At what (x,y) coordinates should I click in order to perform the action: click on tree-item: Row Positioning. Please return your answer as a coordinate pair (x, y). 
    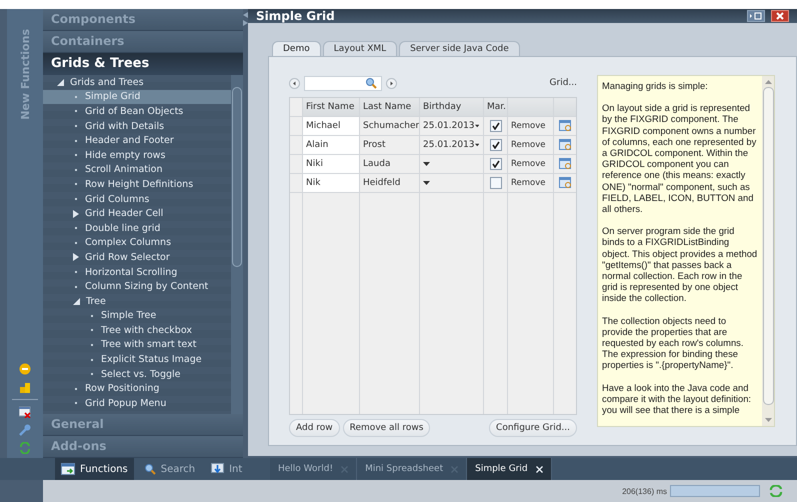
    Looking at the image, I should click on (137, 388).